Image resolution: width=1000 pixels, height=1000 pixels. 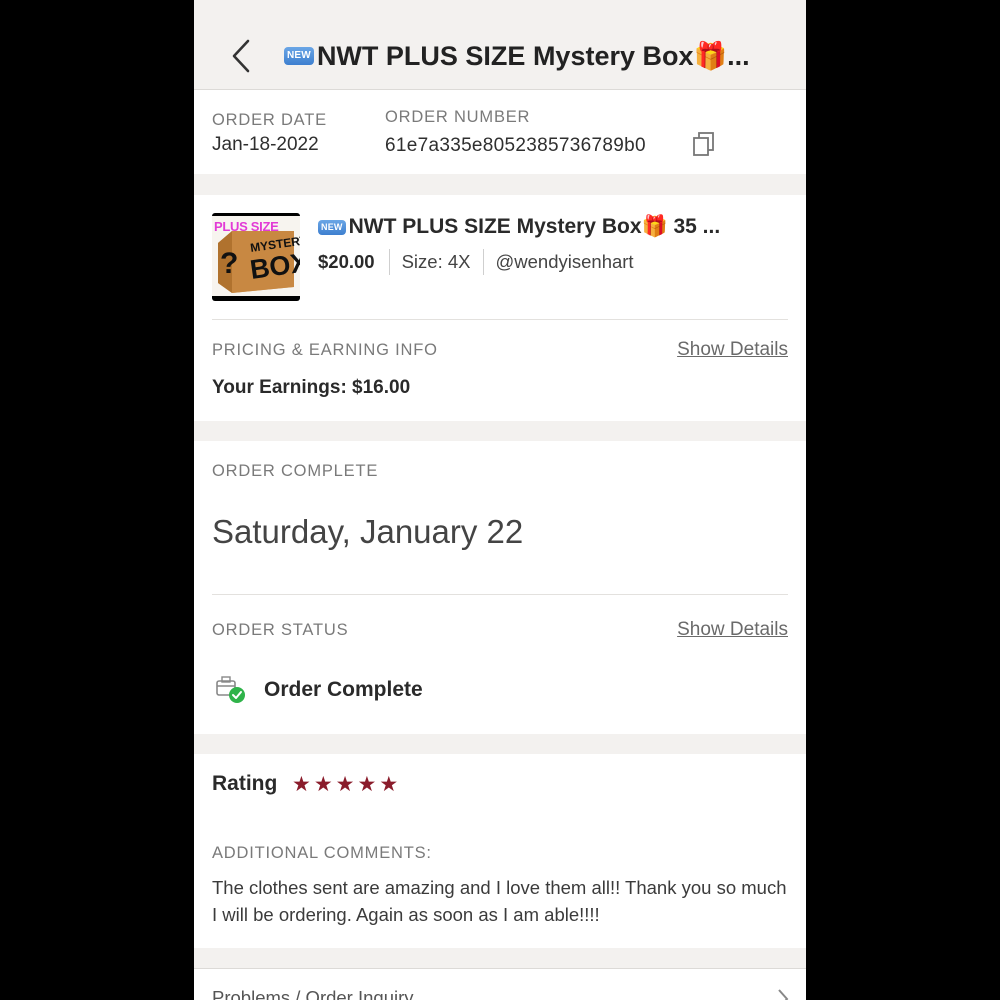 What do you see at coordinates (458, 117) in the screenshot?
I see `order-number-label: ORDER NUMBER` at bounding box center [458, 117].